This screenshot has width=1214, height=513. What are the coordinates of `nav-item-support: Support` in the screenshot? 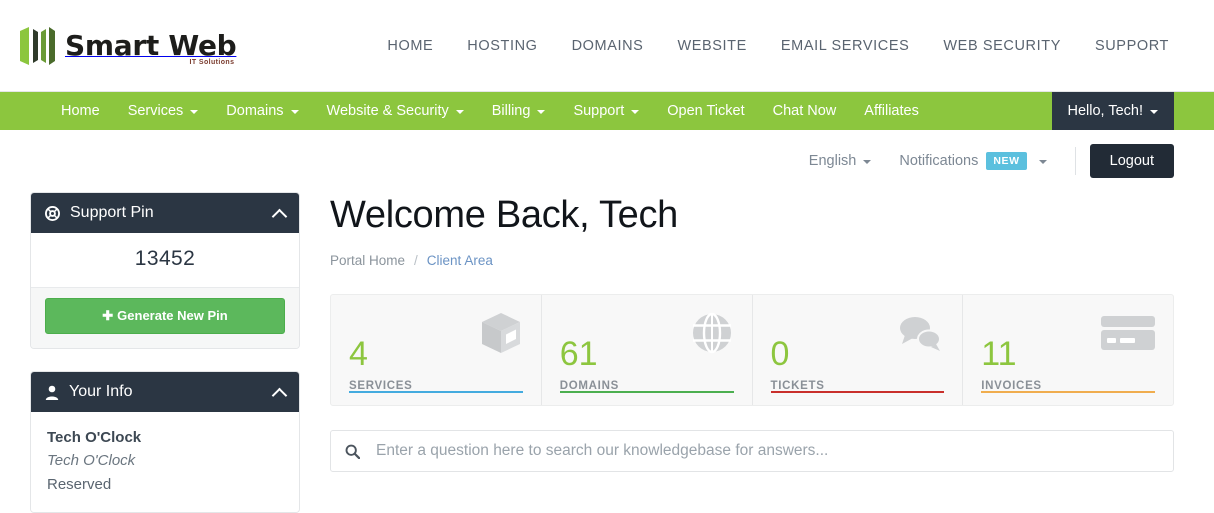 It's located at (606, 111).